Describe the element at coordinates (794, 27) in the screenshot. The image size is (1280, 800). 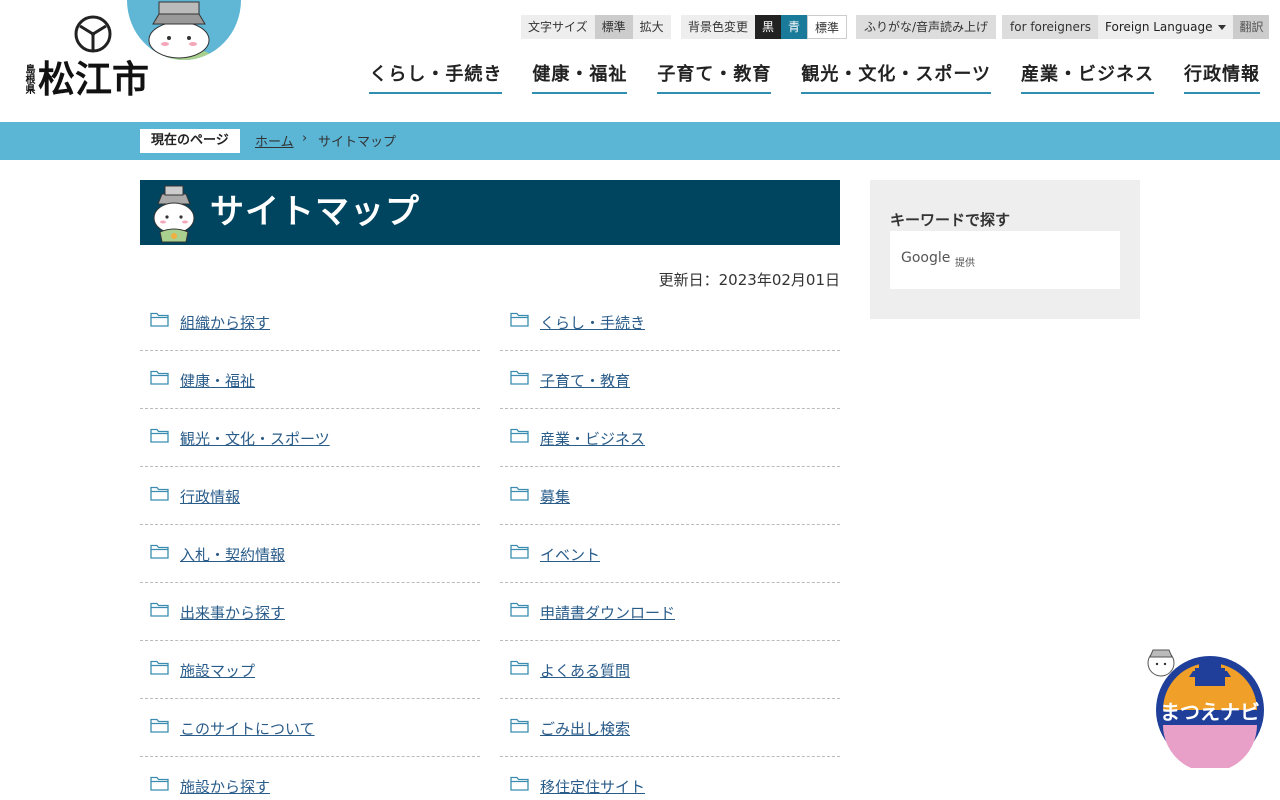
I see `bg-blue-button: 青` at that location.